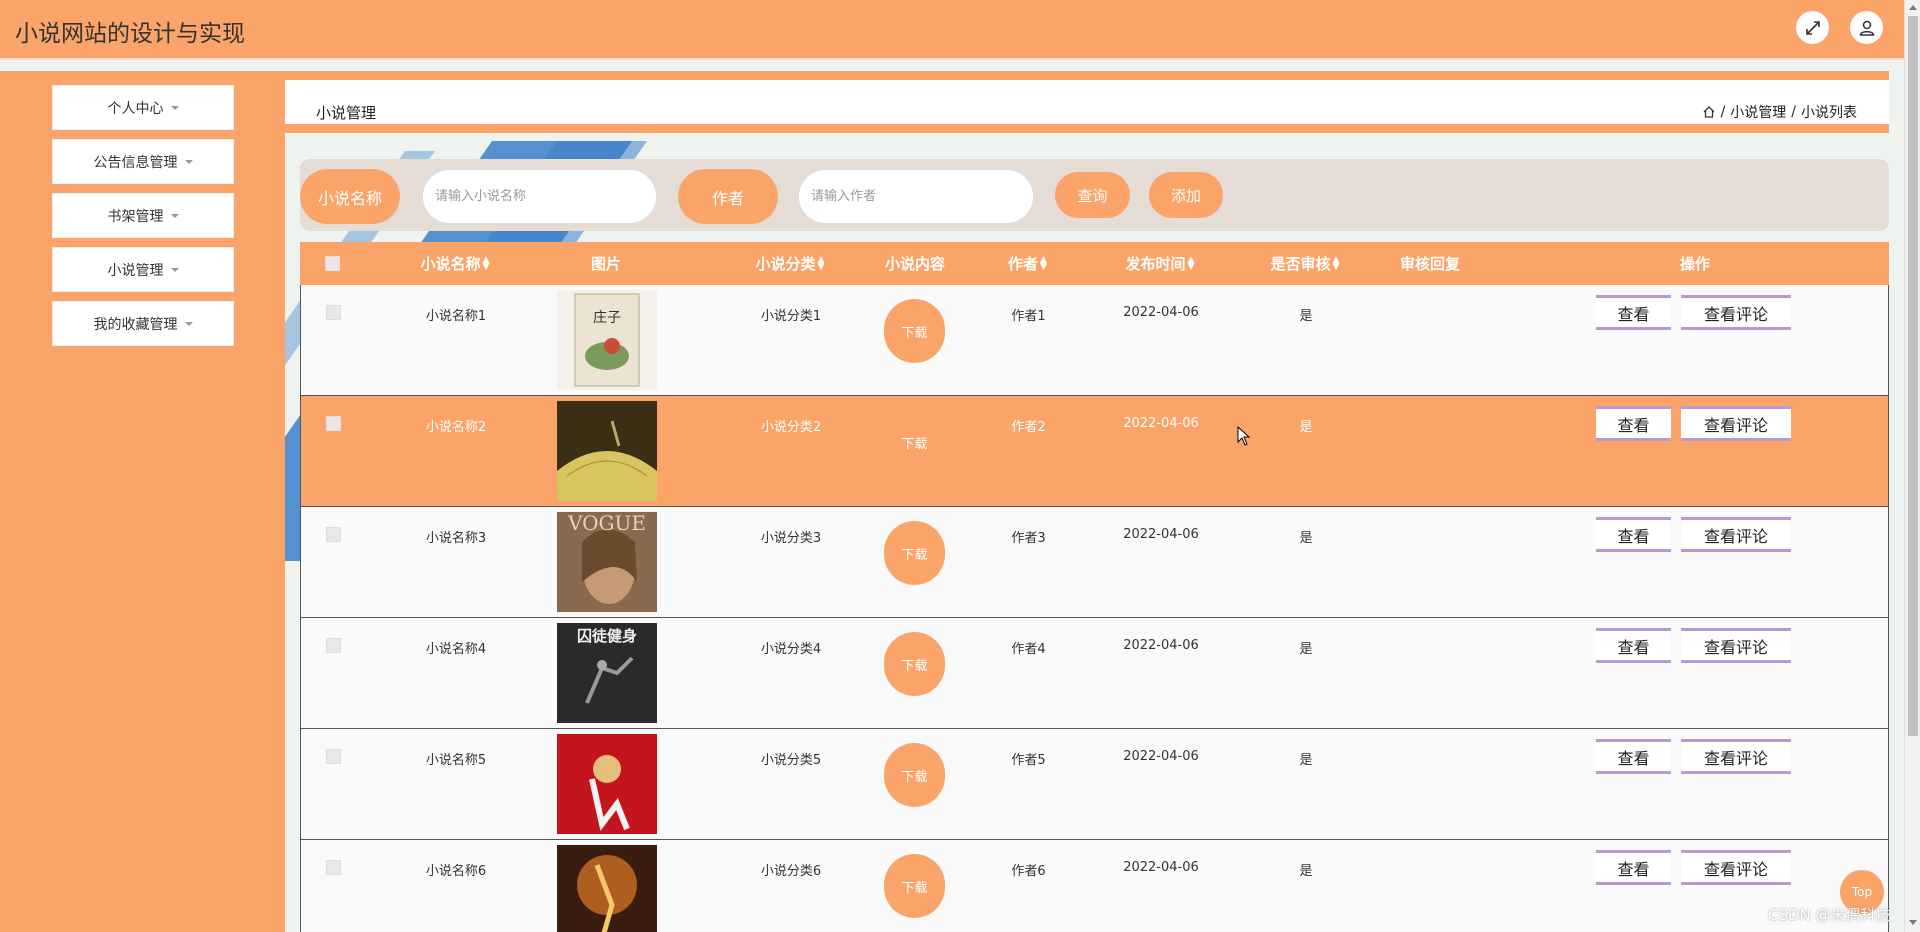 The height and width of the screenshot is (932, 1920). I want to click on column-header-actions: 操作, so click(1694, 264).